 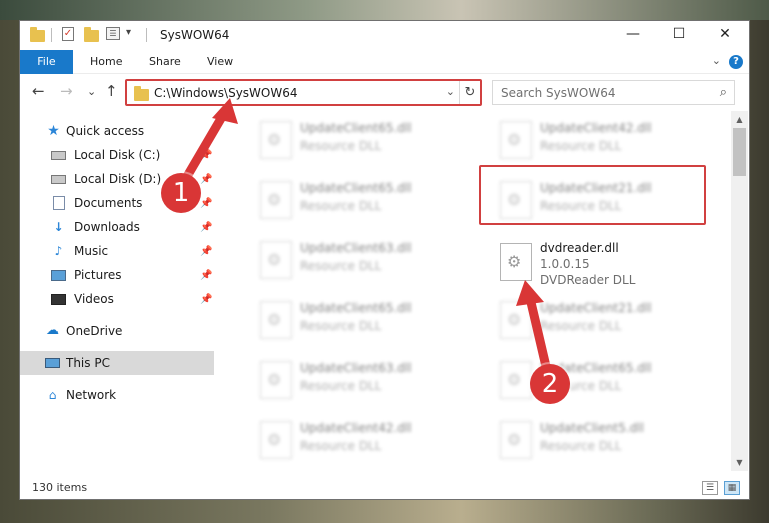 What do you see at coordinates (725, 35) in the screenshot?
I see `close-button: ✕` at bounding box center [725, 35].